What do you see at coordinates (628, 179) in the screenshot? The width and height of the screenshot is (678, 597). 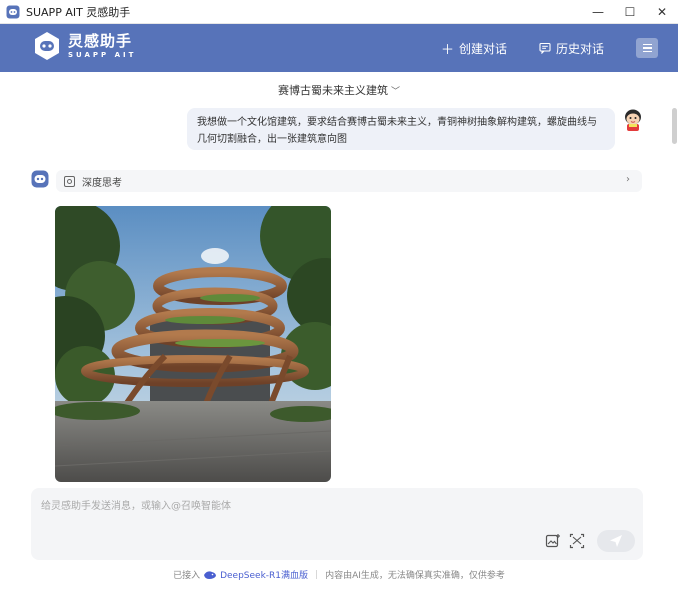 I see `chevron-right-icon: ›` at bounding box center [628, 179].